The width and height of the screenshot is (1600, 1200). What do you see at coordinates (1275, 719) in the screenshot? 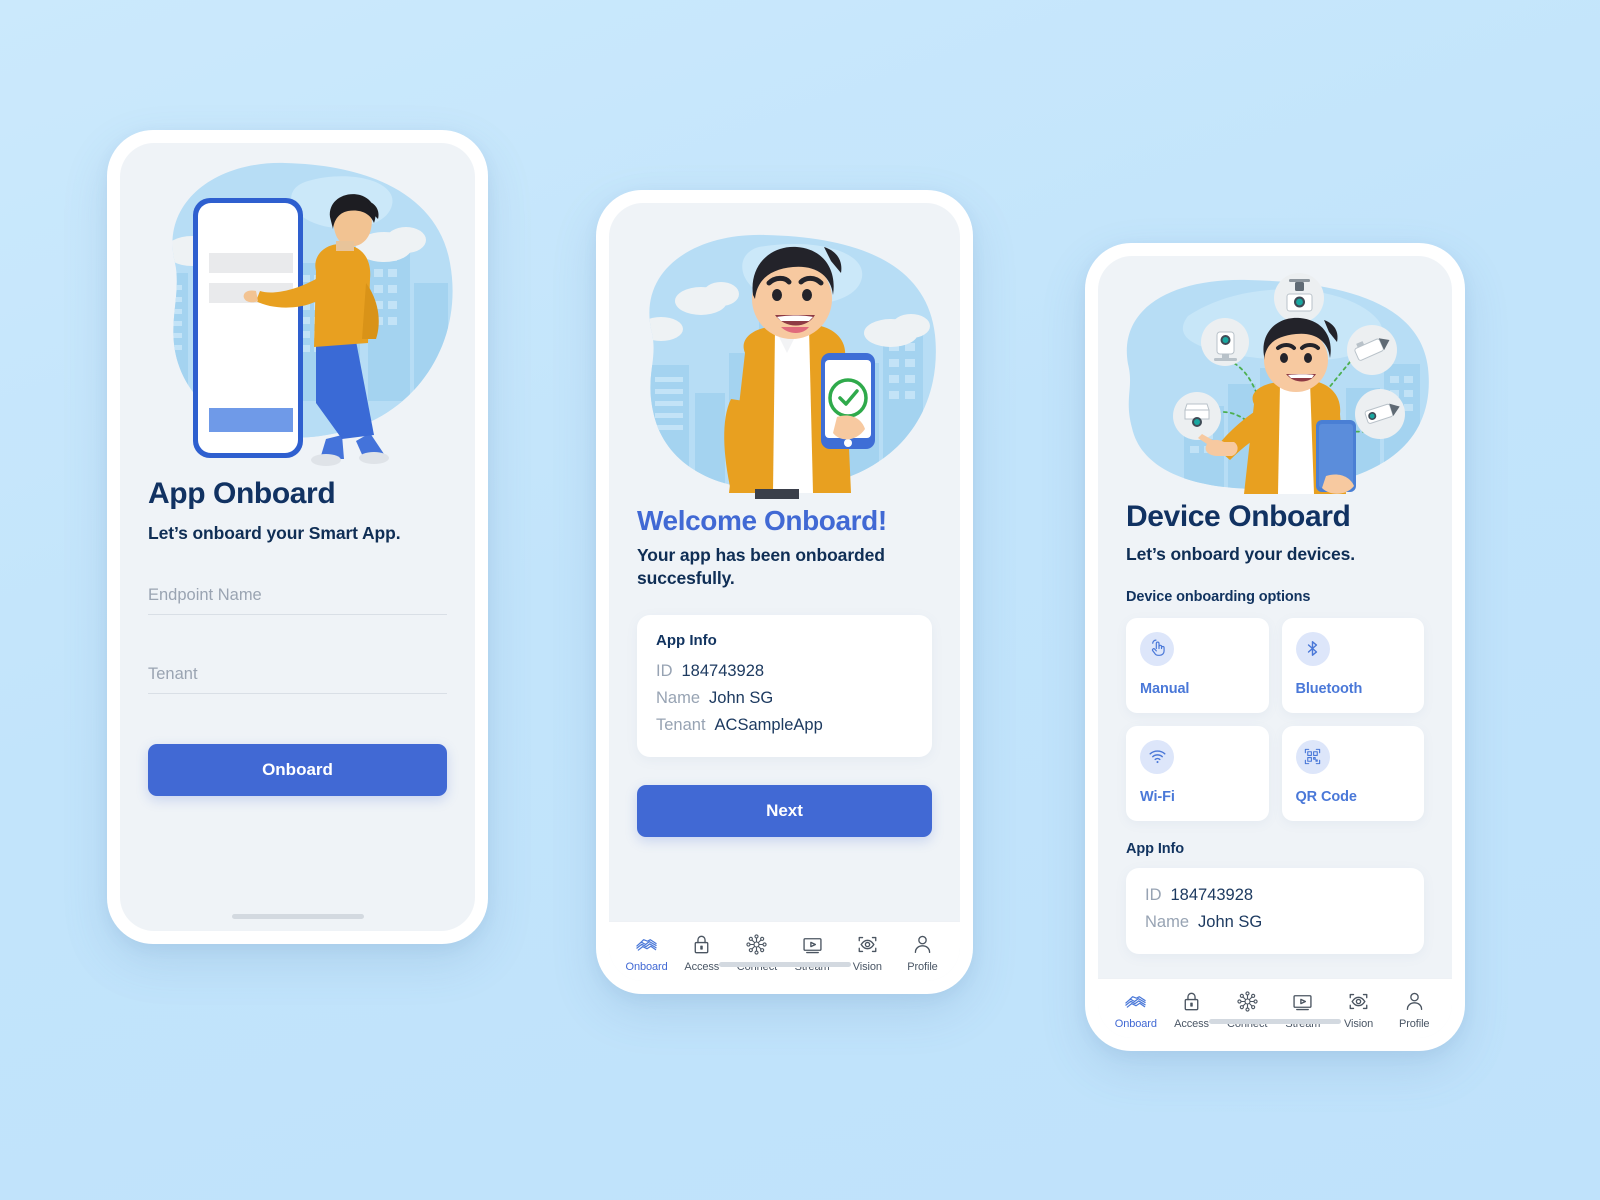
I see `device-options-grid: Manual Bluetooth Wi-Fi QR Code` at bounding box center [1275, 719].